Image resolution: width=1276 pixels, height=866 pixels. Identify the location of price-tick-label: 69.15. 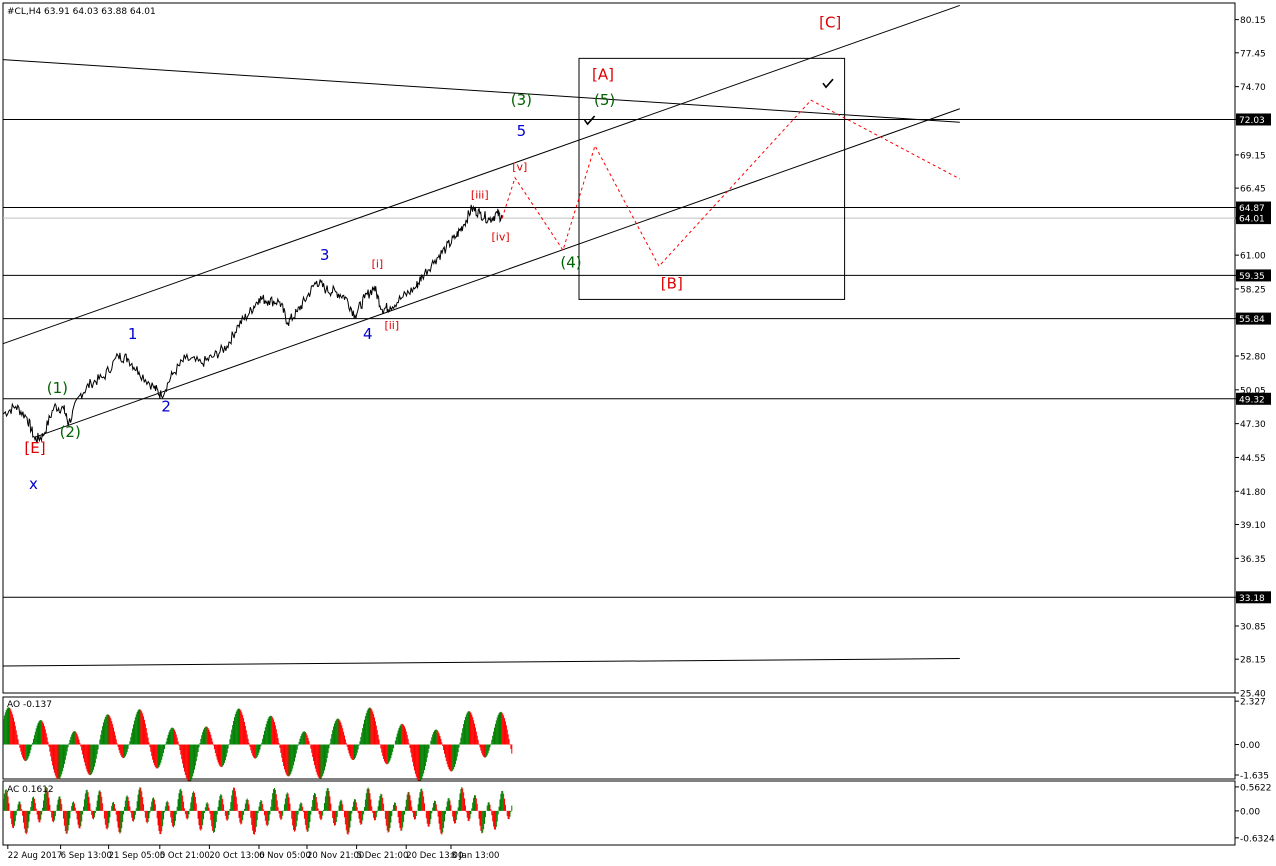
(1253, 156).